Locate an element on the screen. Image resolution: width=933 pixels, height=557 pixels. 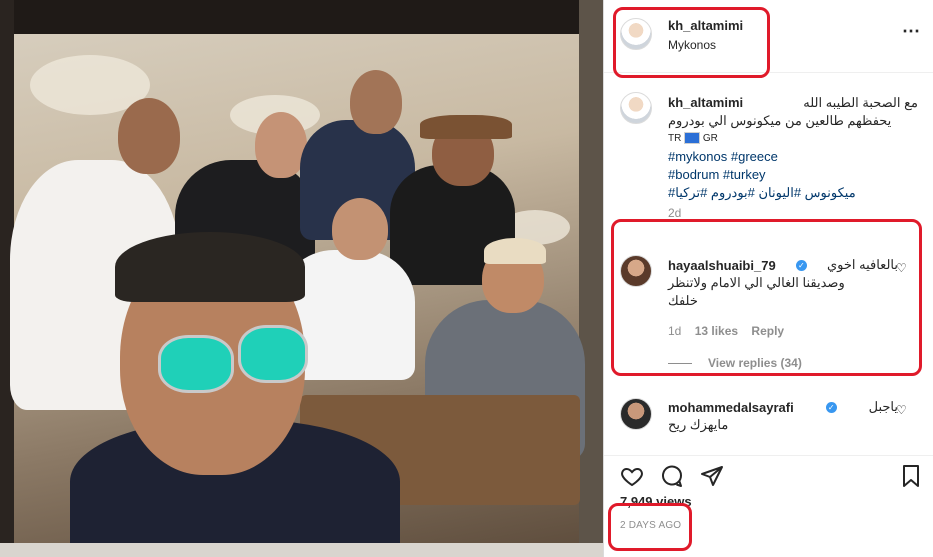
save-bookmark-icon is located at coordinates (911, 476).